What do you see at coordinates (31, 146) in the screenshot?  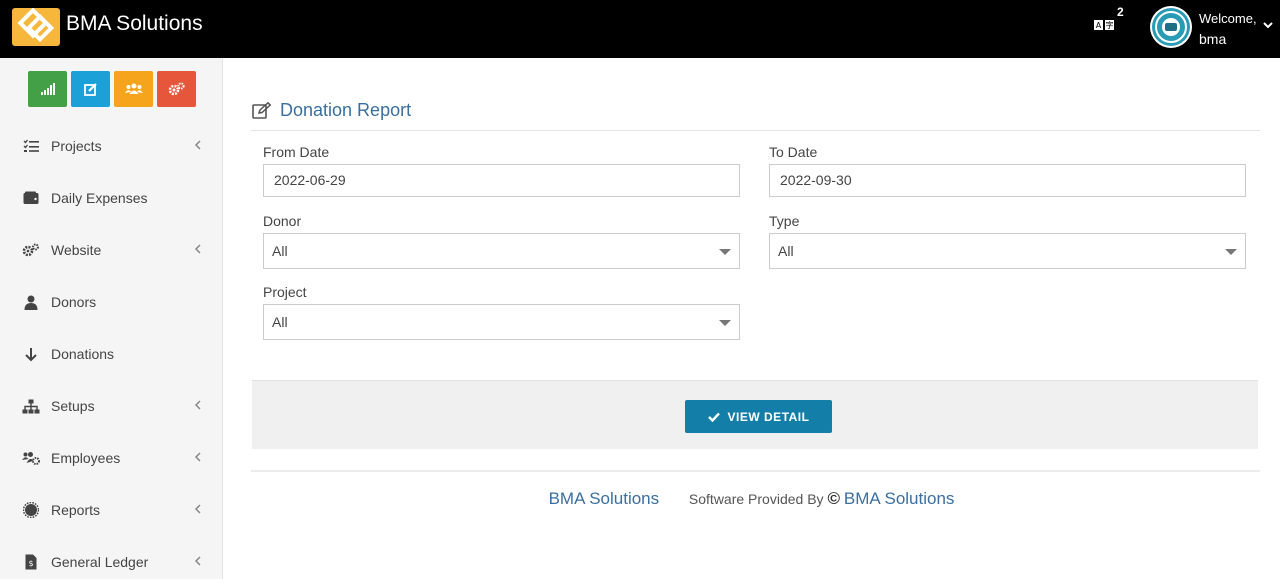 I see `list-icon` at bounding box center [31, 146].